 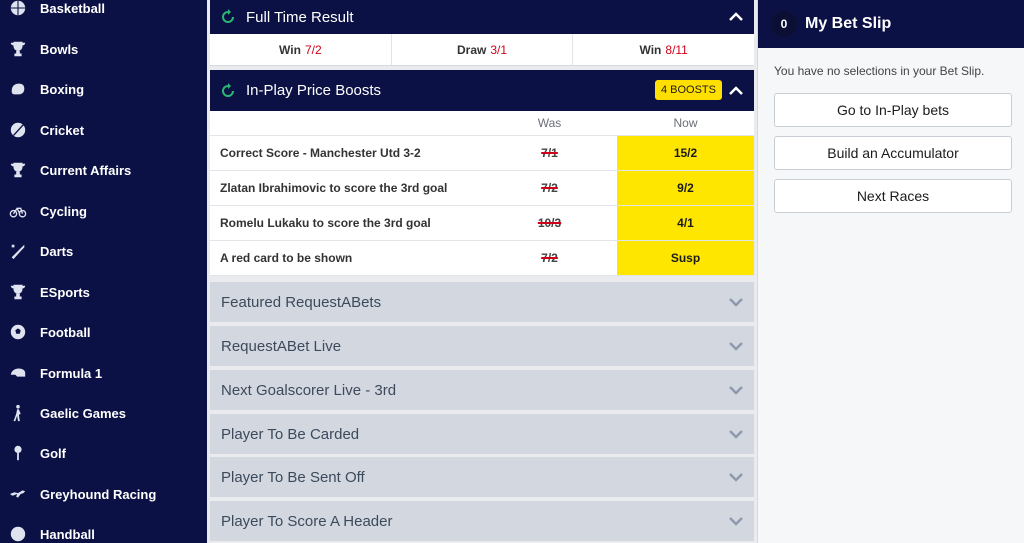 What do you see at coordinates (482, 521) in the screenshot?
I see `market-player-score-header: Player To Score A Header` at bounding box center [482, 521].